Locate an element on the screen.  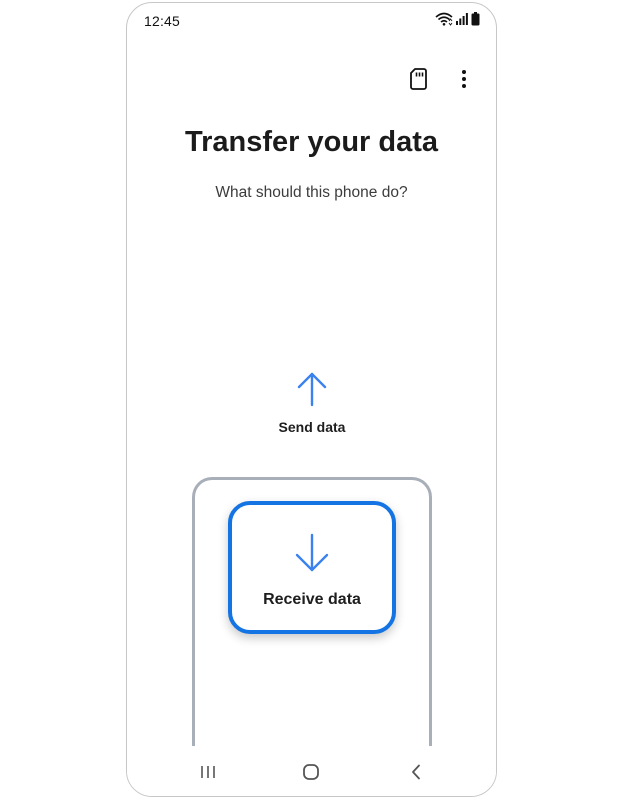
header-actions is located at coordinates (441, 79).